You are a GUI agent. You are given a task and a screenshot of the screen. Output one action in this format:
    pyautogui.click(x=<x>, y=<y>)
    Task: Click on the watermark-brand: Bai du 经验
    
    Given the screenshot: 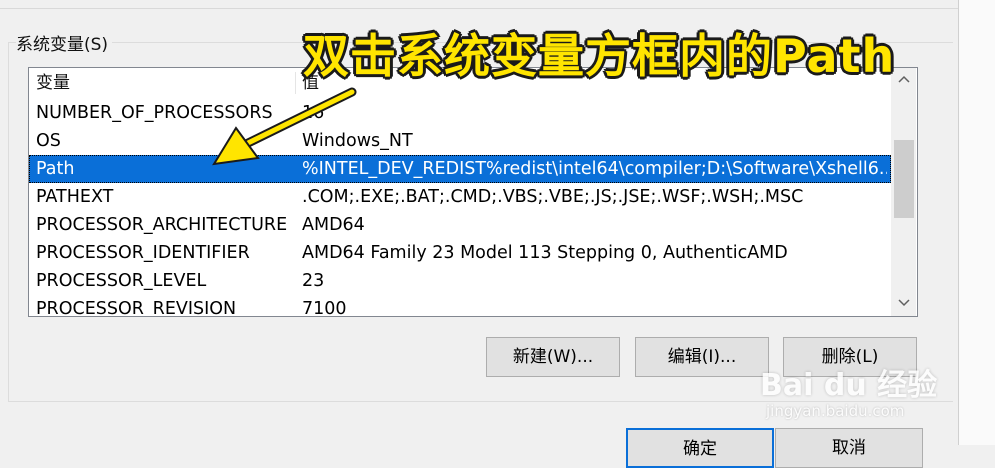 What is the action you would take?
    pyautogui.click(x=849, y=385)
    